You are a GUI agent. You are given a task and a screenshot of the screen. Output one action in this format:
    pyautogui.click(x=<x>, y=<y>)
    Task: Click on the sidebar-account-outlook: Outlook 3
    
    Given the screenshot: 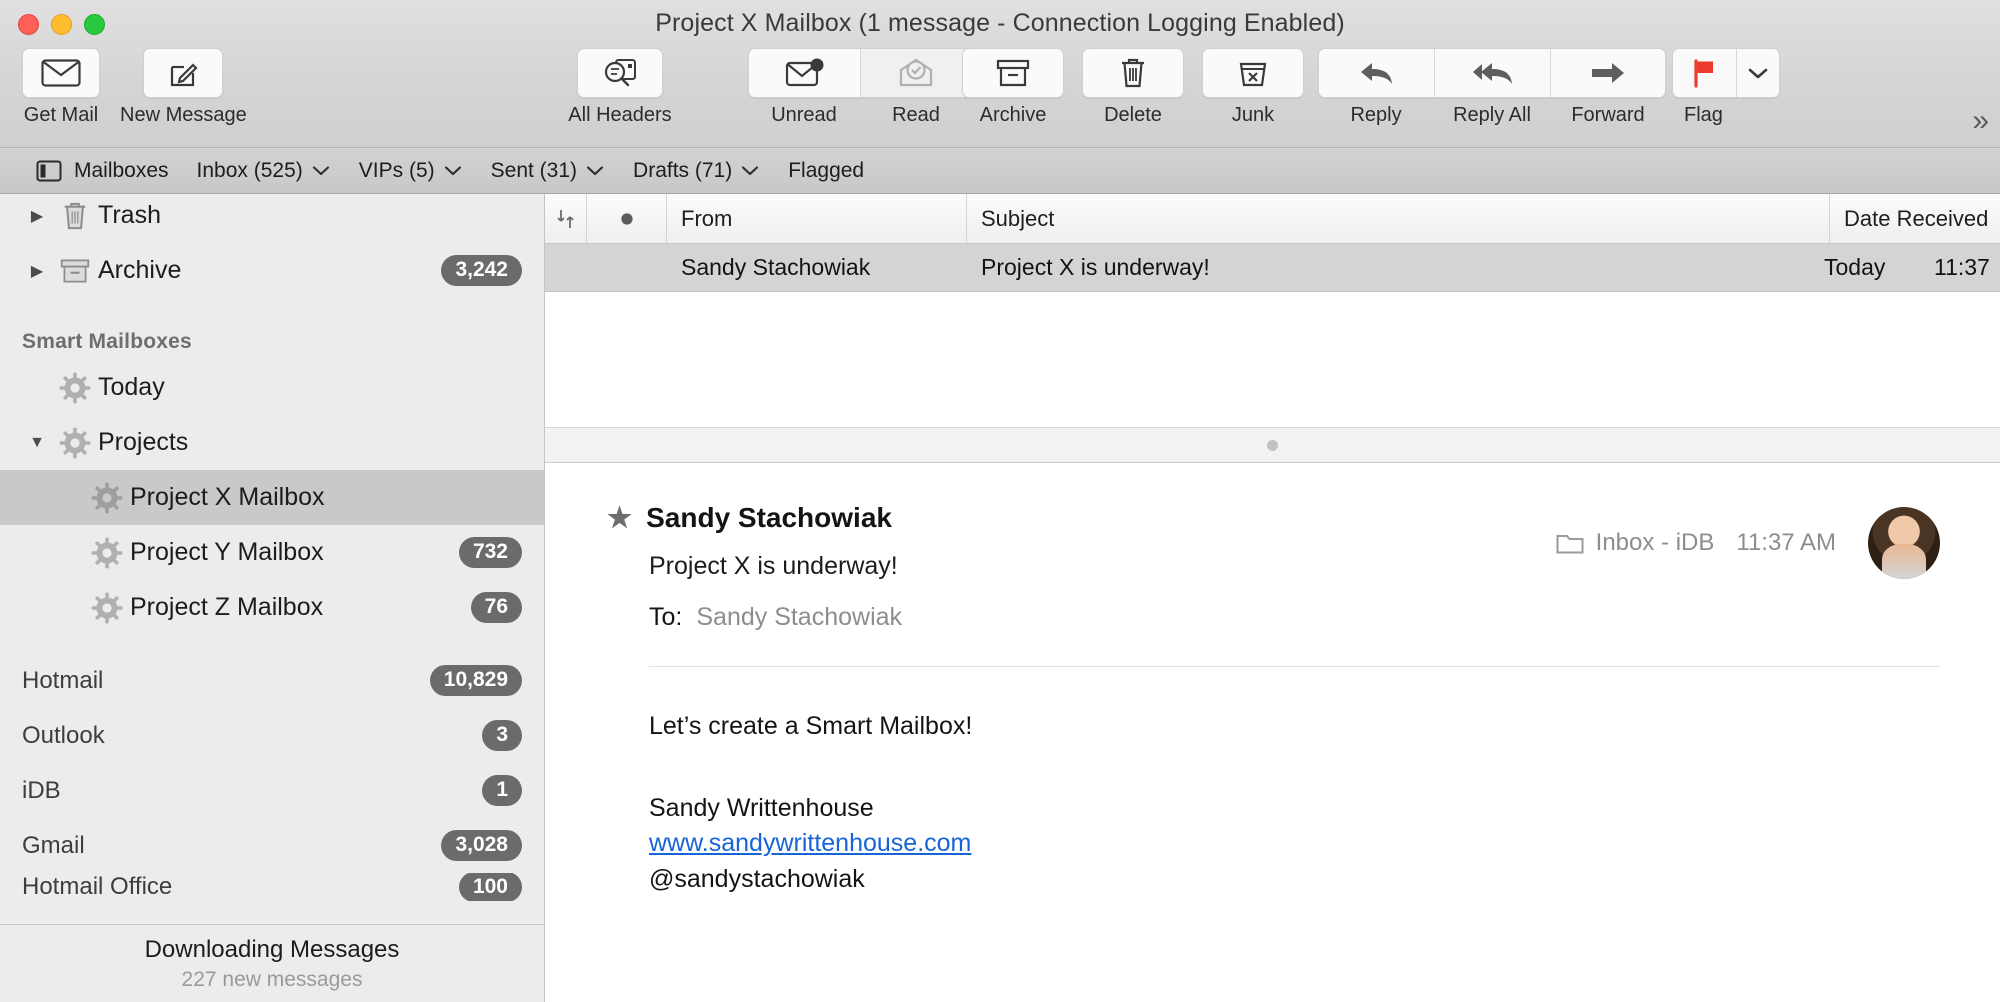 What is the action you would take?
    pyautogui.click(x=272, y=735)
    